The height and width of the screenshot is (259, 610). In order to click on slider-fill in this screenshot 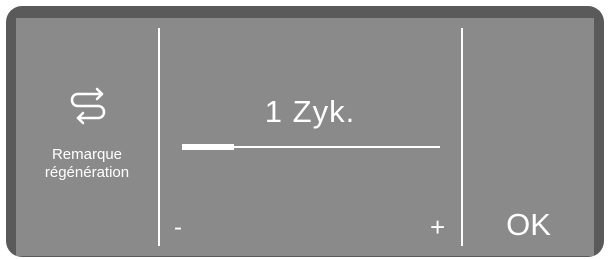, I will do `click(208, 147)`.